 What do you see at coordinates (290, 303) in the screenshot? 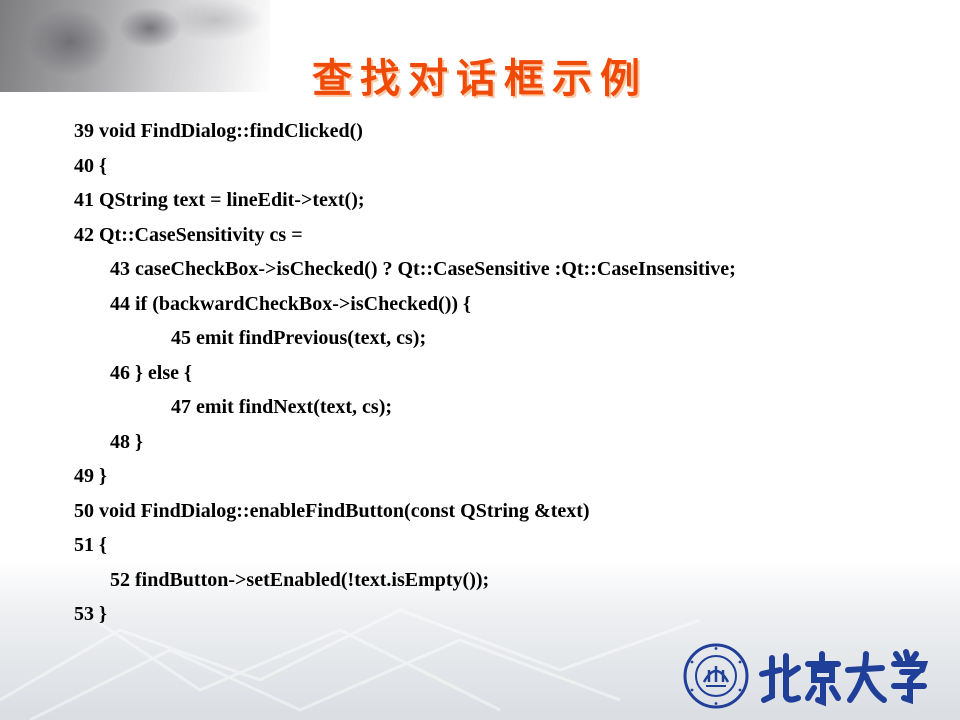
I see `code-line: 44 if (backwardCheckBox->isChecked()) {` at bounding box center [290, 303].